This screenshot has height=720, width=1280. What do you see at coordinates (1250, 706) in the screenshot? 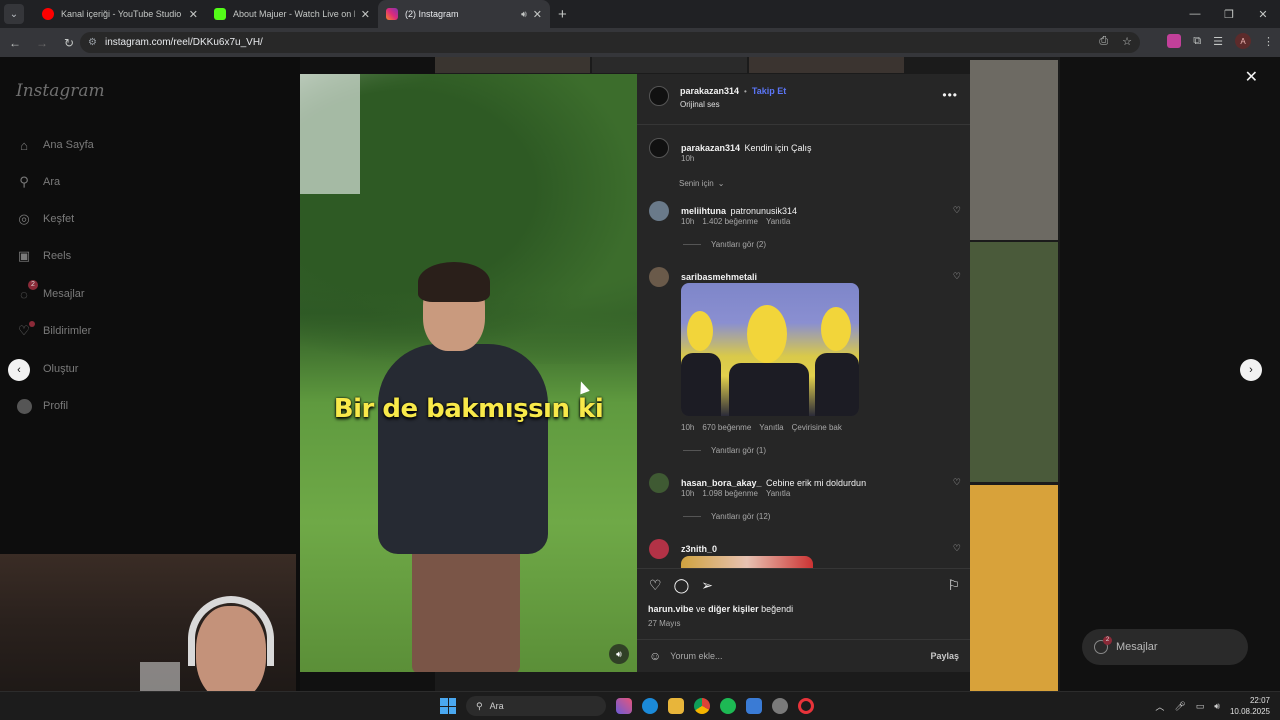
I see `taskbar-clock: 22:07 10.08.2025` at bounding box center [1250, 706].